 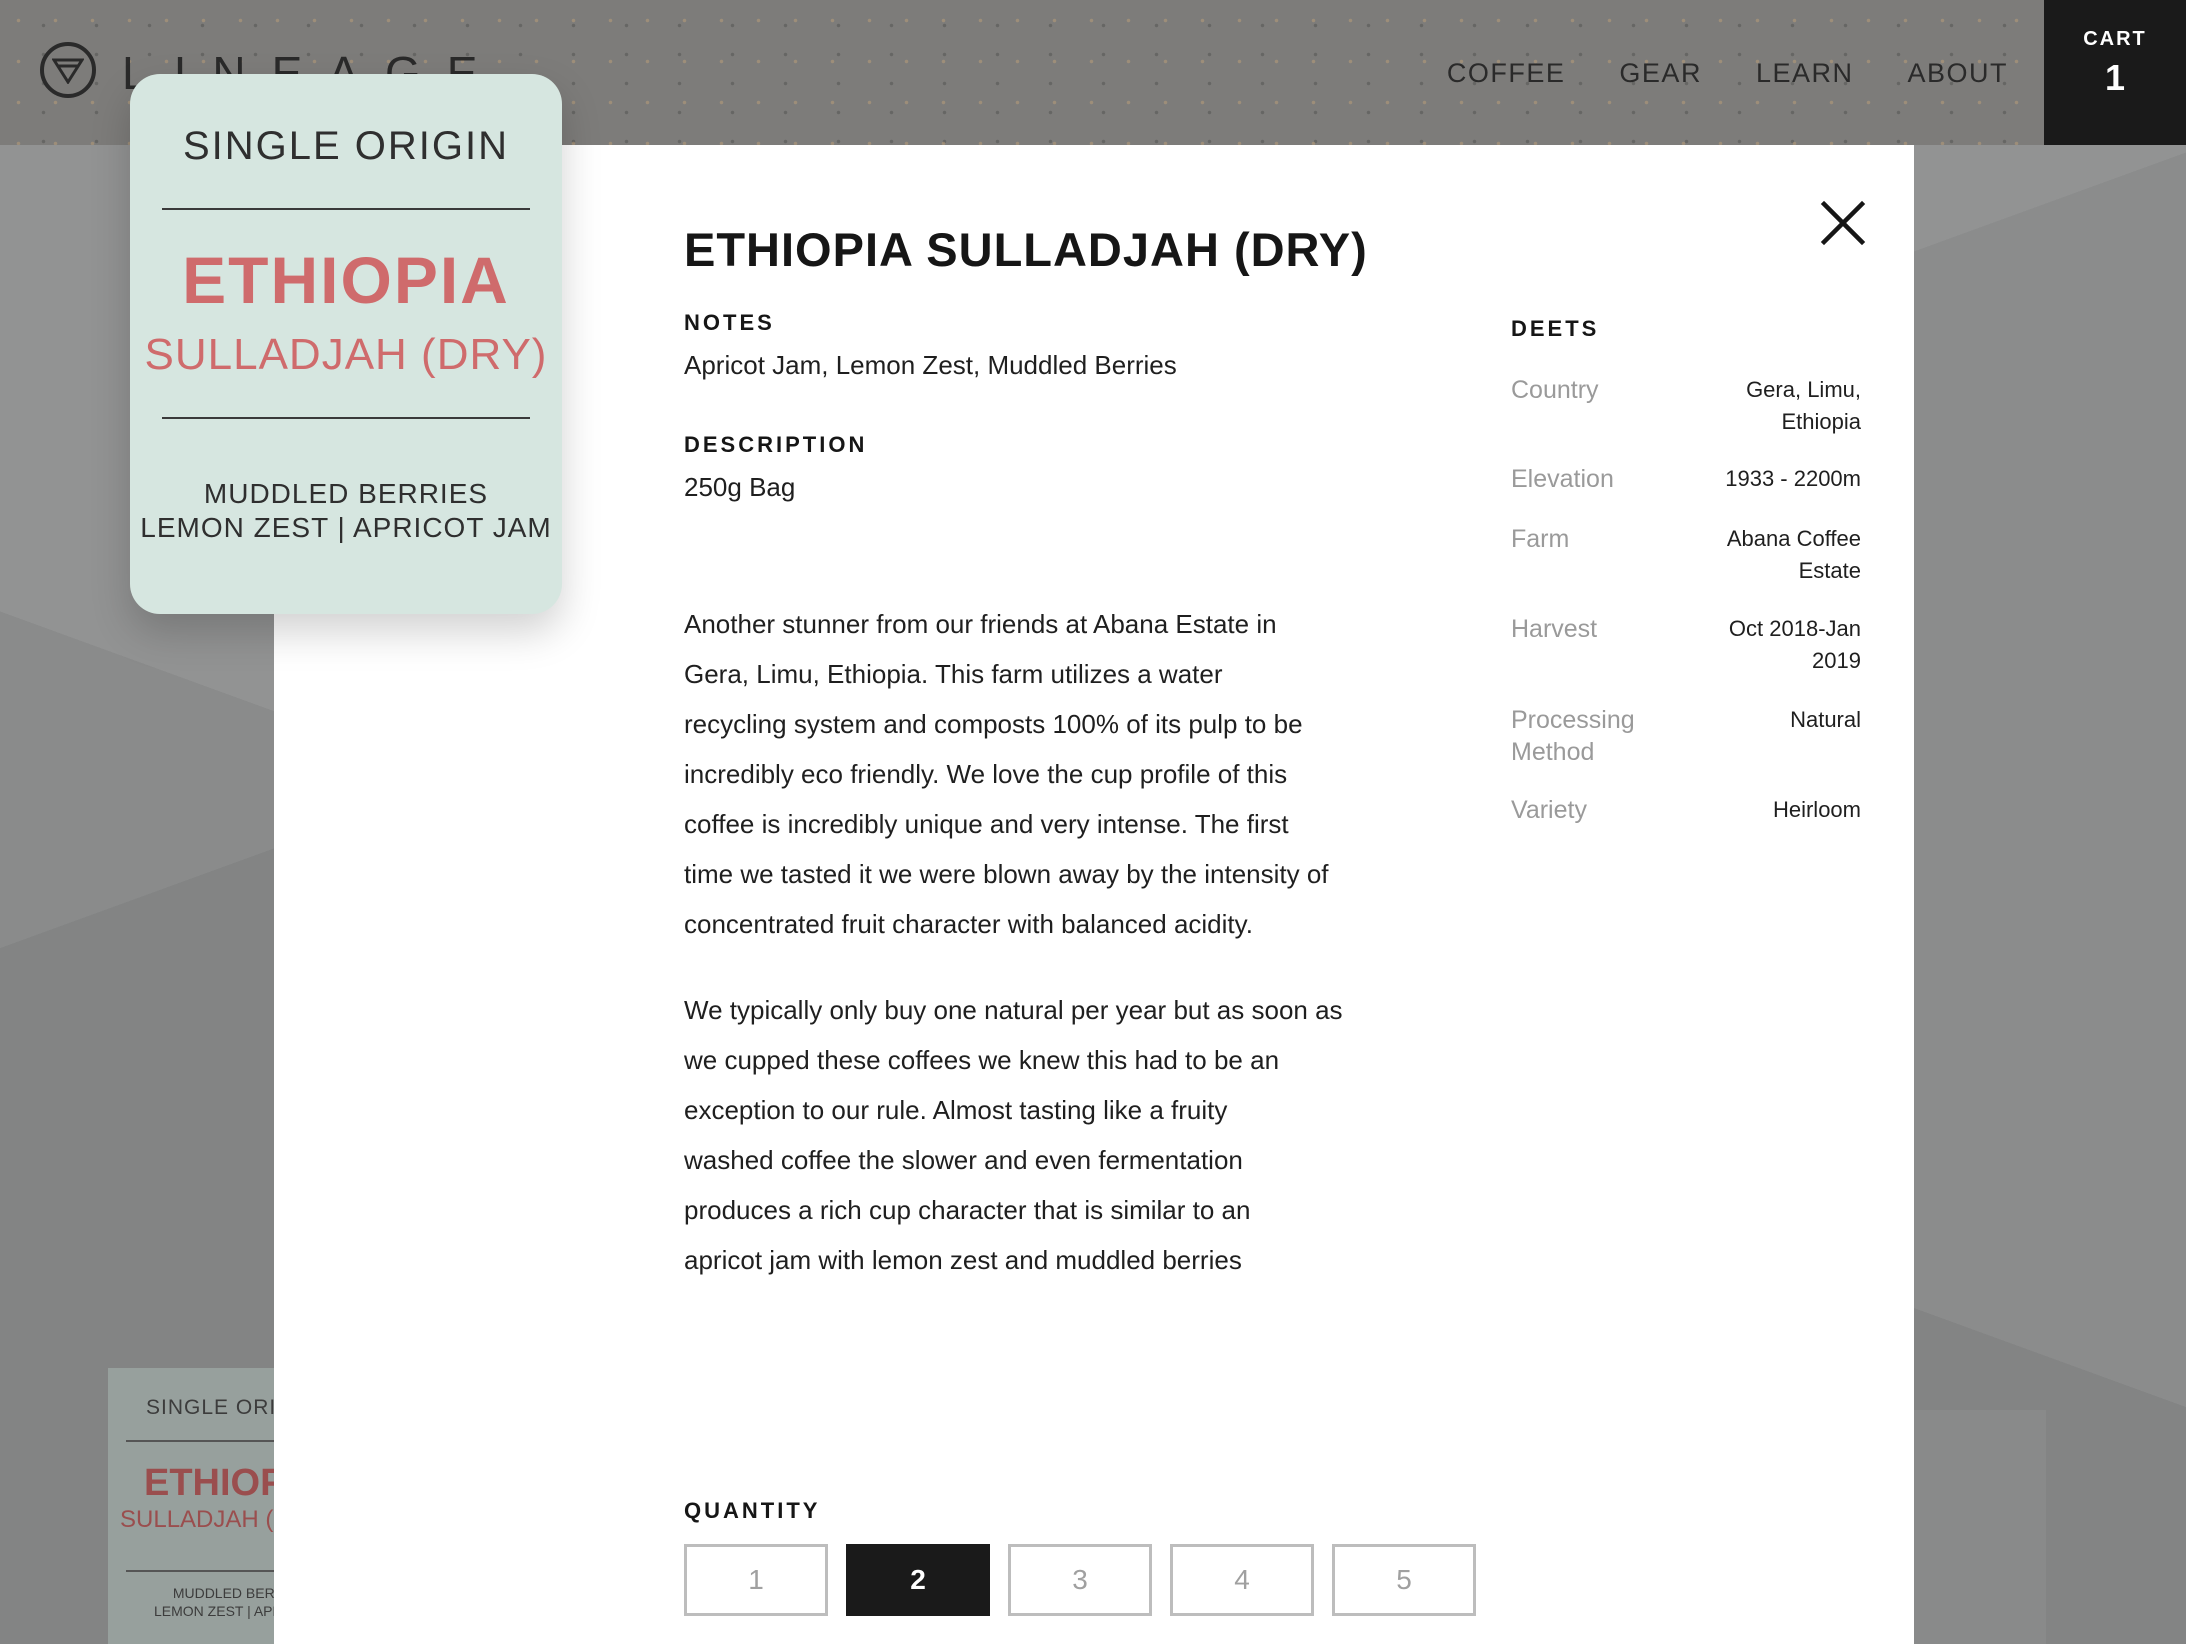 What do you see at coordinates (1554, 629) in the screenshot?
I see `deets-key: Harvest` at bounding box center [1554, 629].